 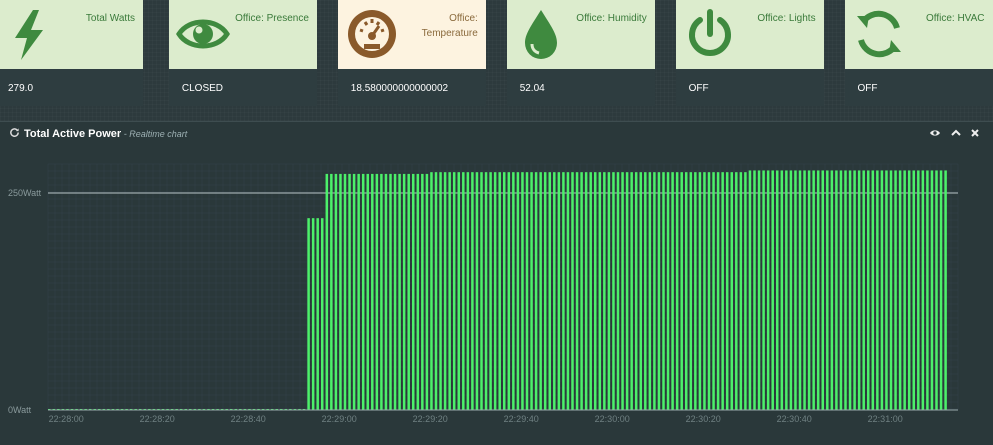 I want to click on gauge-icon, so click(x=371, y=34).